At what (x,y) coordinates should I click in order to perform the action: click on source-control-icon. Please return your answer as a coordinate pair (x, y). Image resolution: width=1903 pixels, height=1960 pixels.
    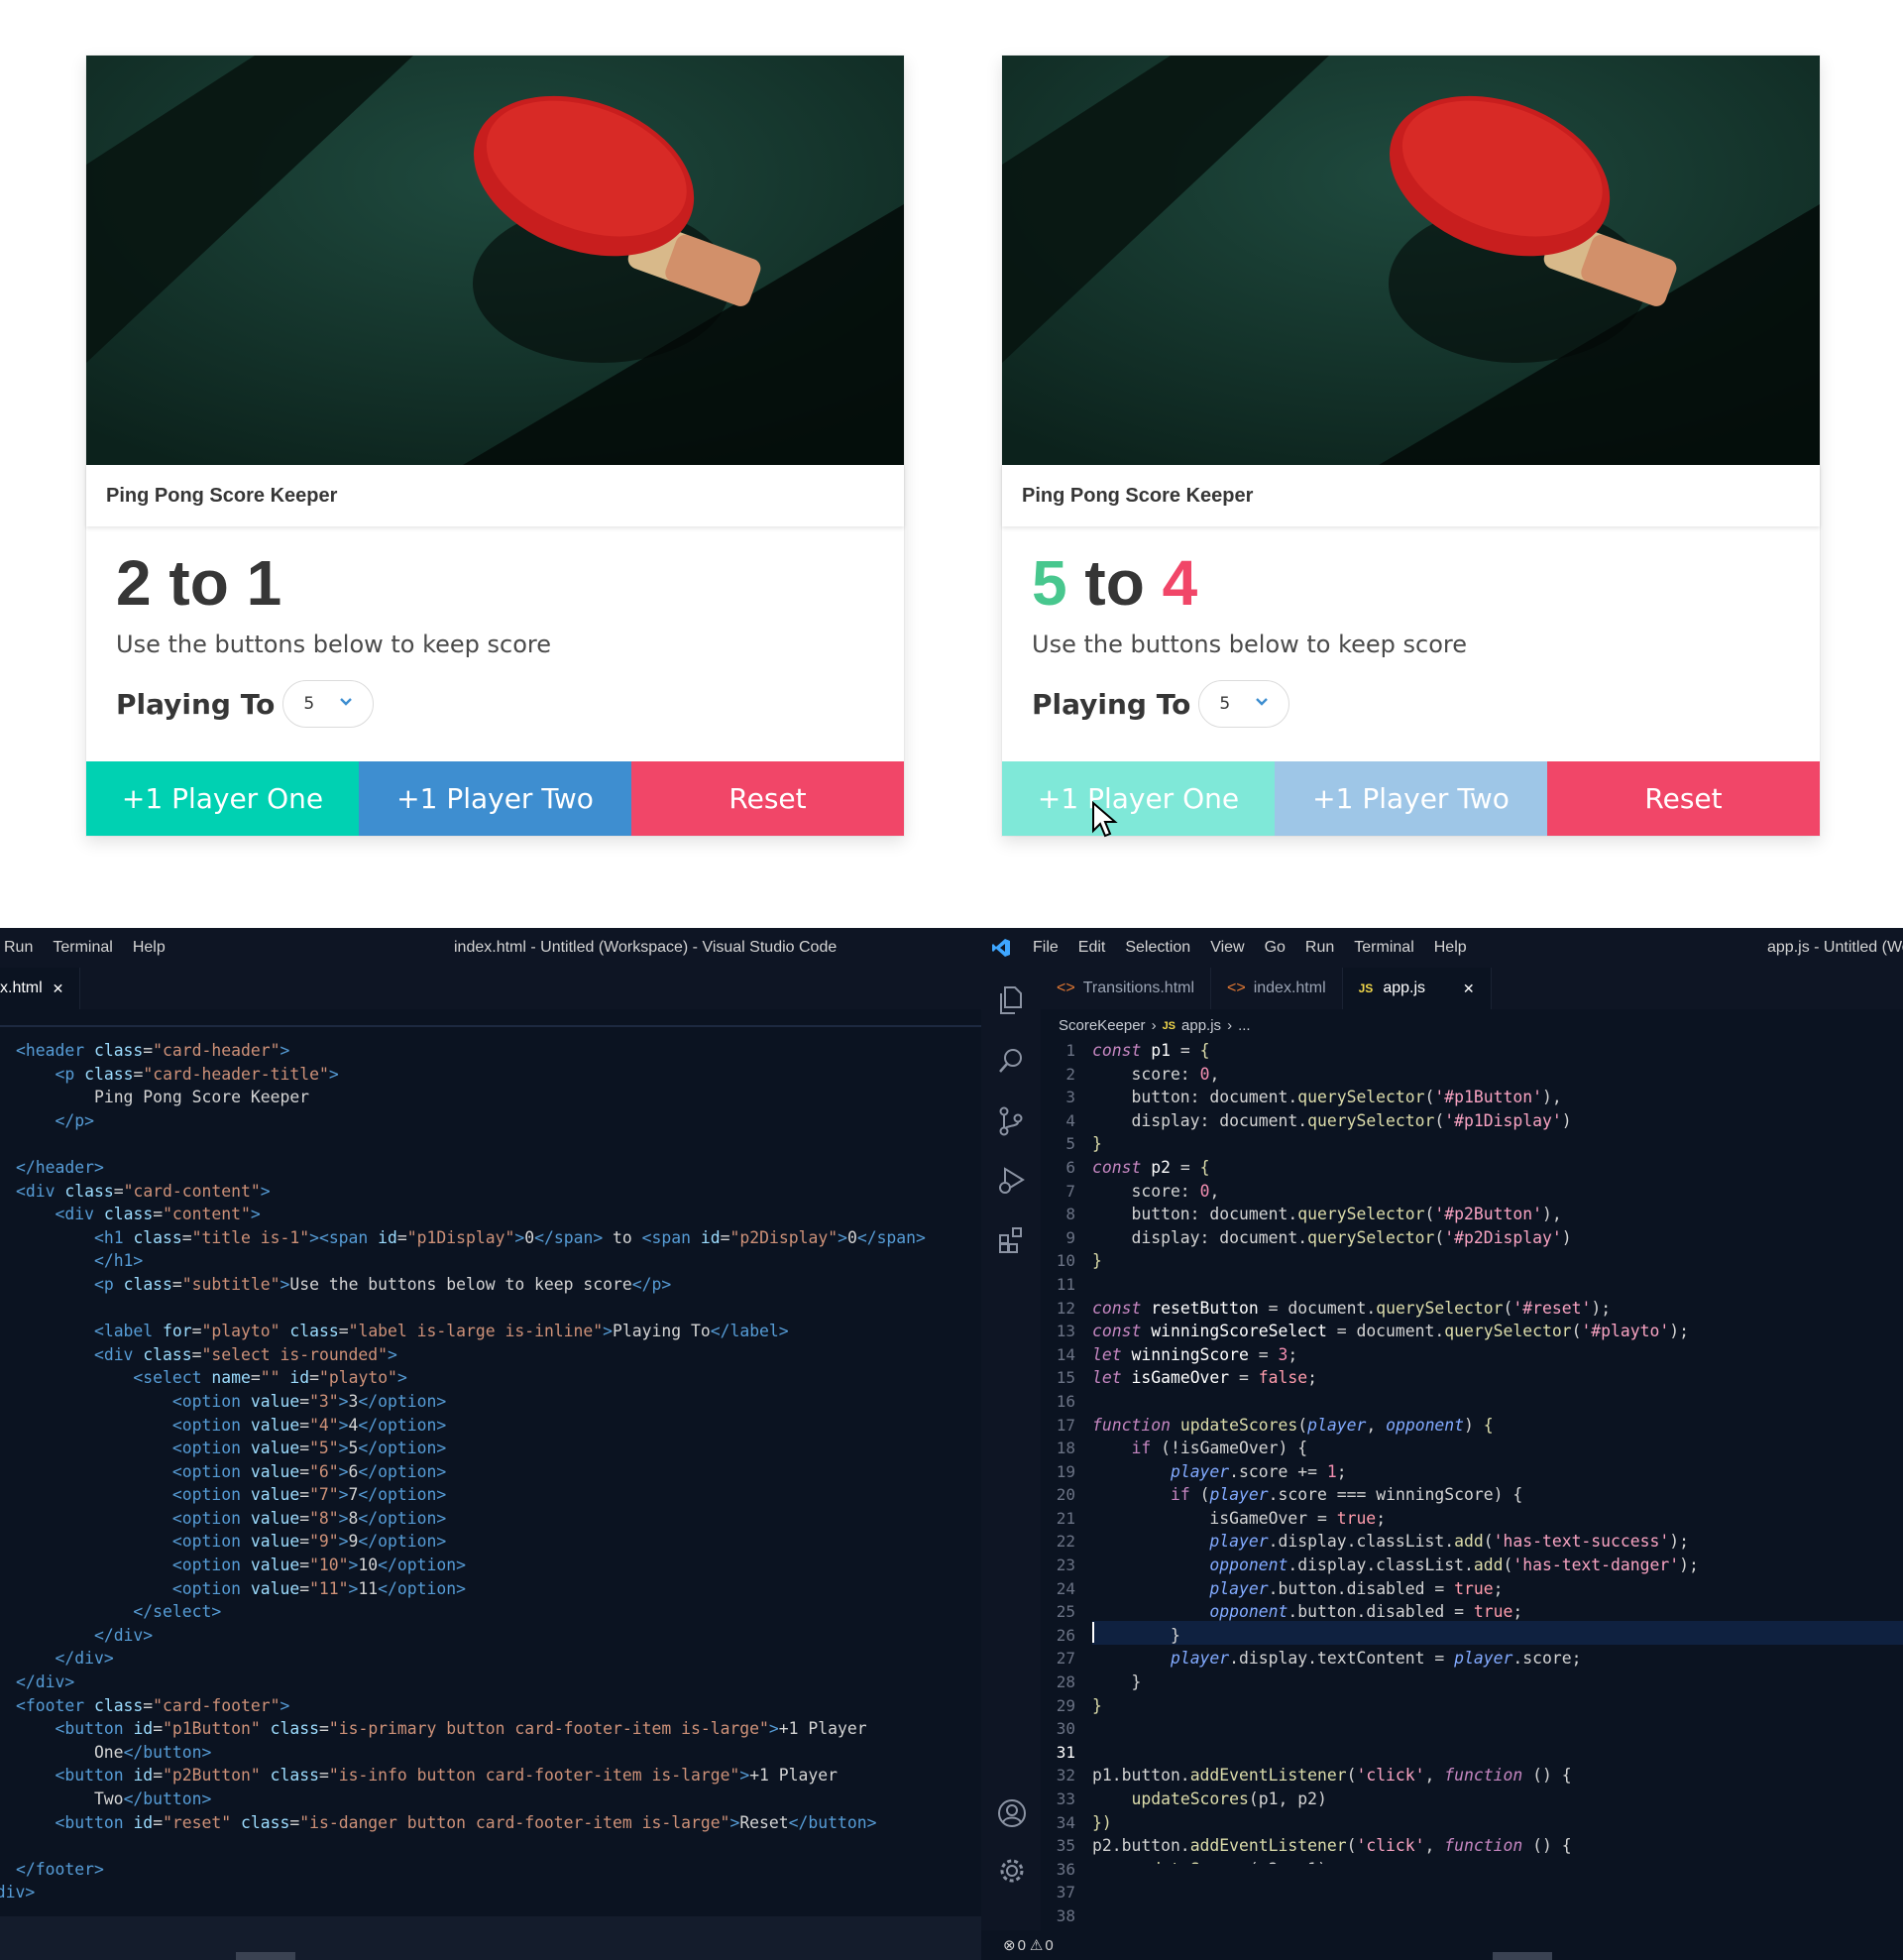
    Looking at the image, I should click on (1011, 1121).